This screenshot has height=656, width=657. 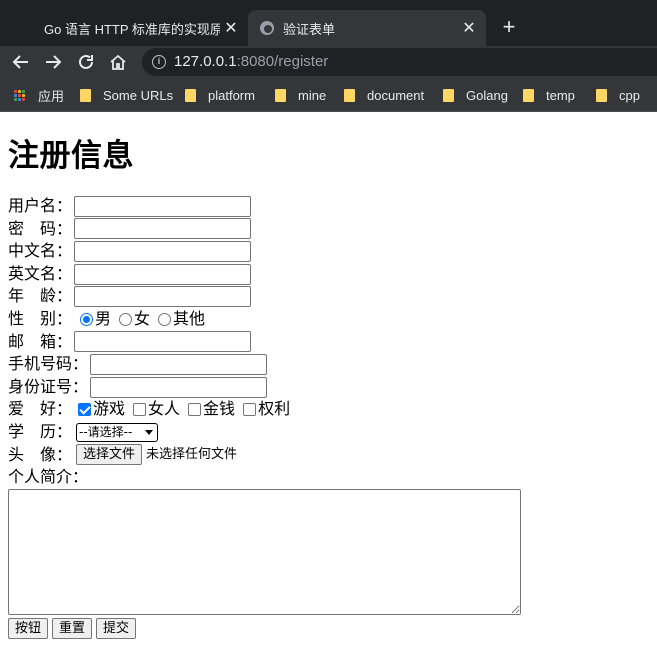 What do you see at coordinates (189, 318) in the screenshot?
I see `gender-option-label: 其他` at bounding box center [189, 318].